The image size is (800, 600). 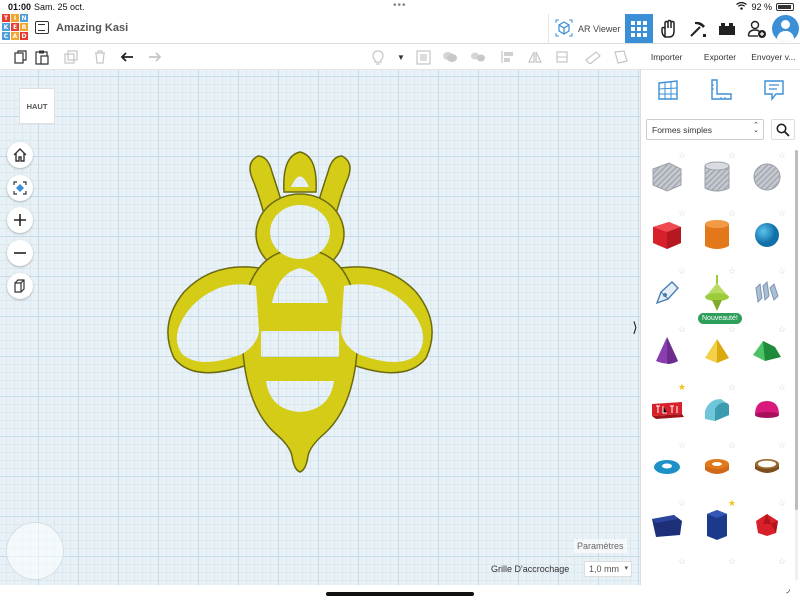 What do you see at coordinates (71, 57) in the screenshot?
I see `duplicate-icon` at bounding box center [71, 57].